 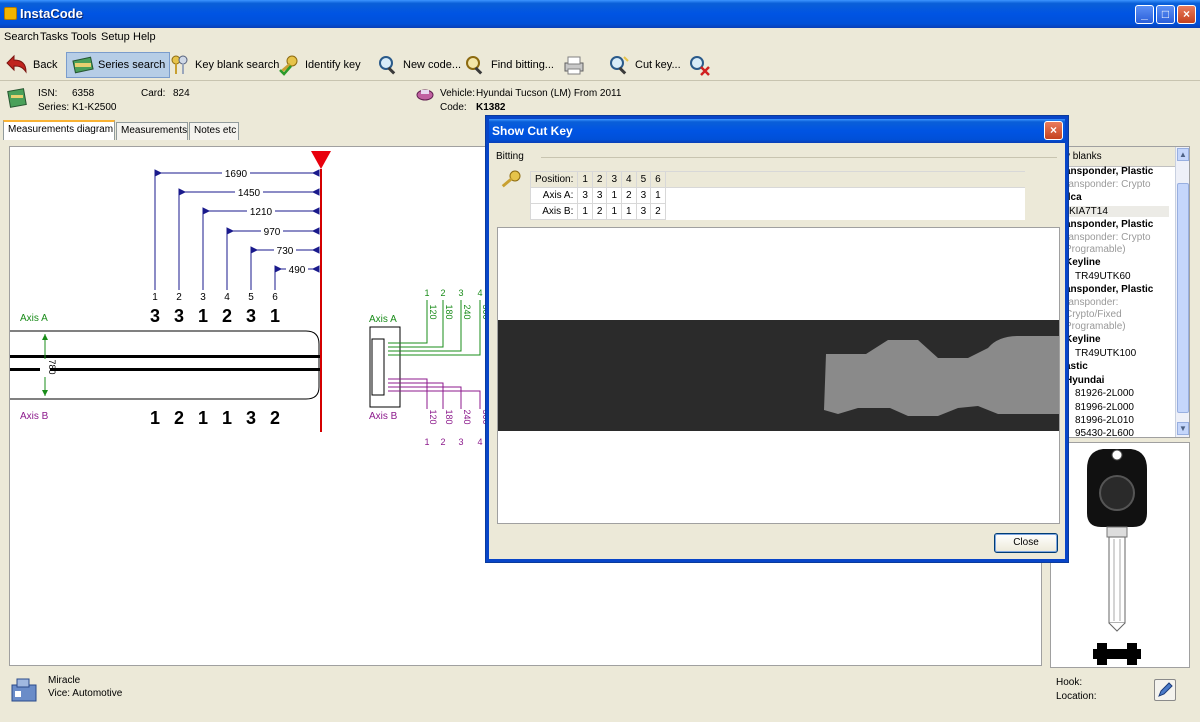 I want to click on scroll-thumb, so click(x=1183, y=298).